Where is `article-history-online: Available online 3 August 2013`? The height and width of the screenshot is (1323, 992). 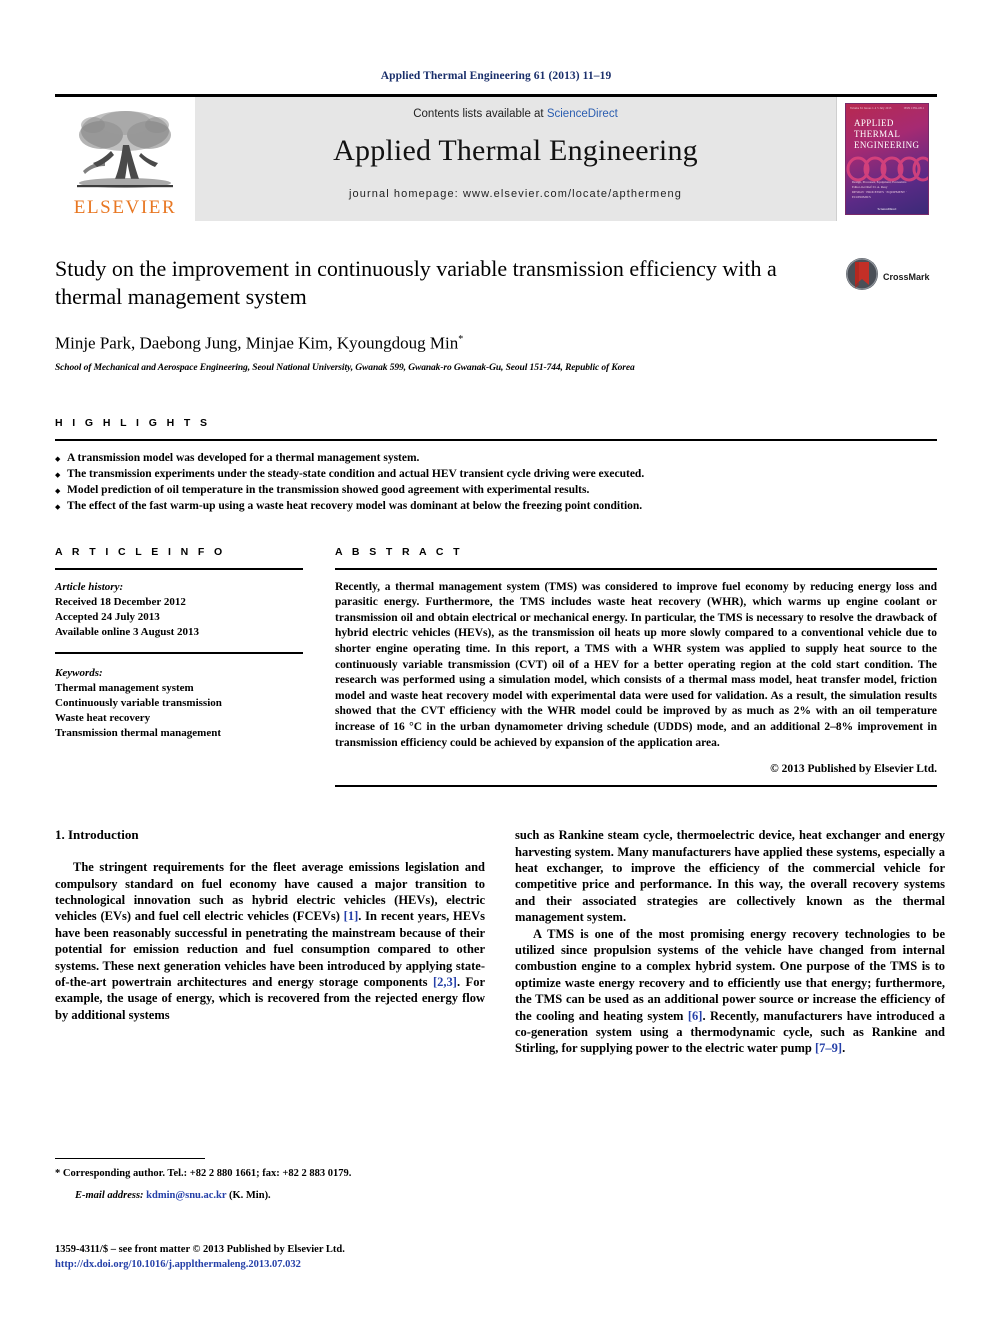 article-history-online: Available online 3 August 2013 is located at coordinates (127, 631).